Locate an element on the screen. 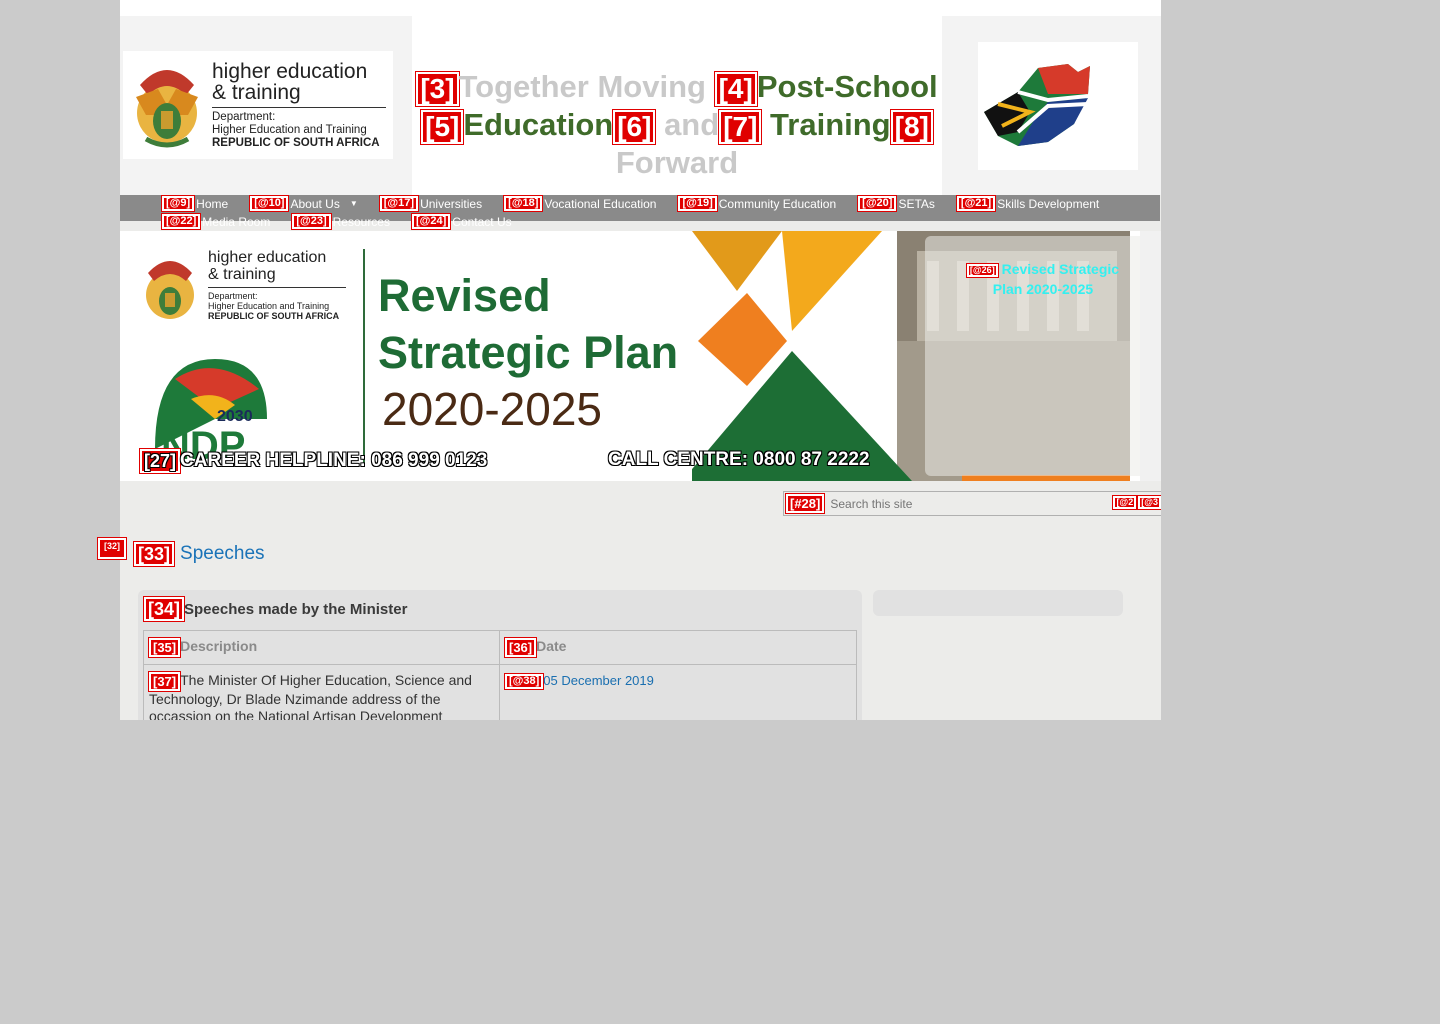  nav-label: Community Education is located at coordinates (777, 203).